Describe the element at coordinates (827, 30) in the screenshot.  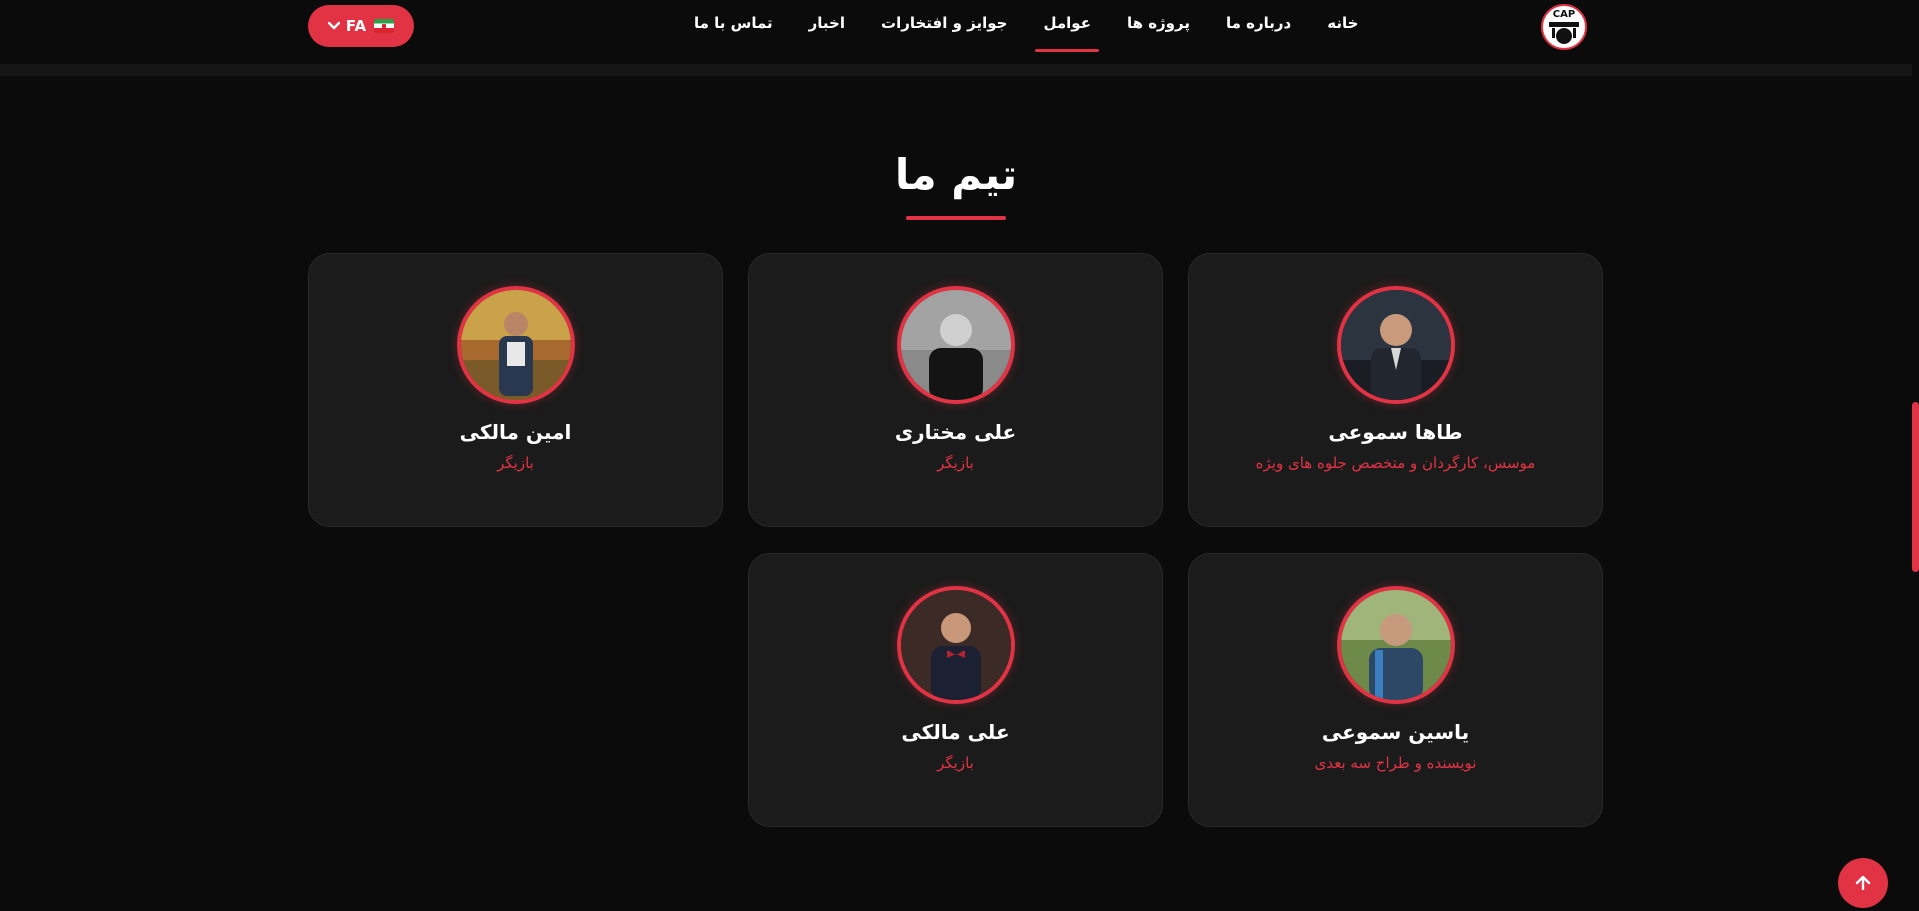
I see `nav-item-news: اخبار` at that location.